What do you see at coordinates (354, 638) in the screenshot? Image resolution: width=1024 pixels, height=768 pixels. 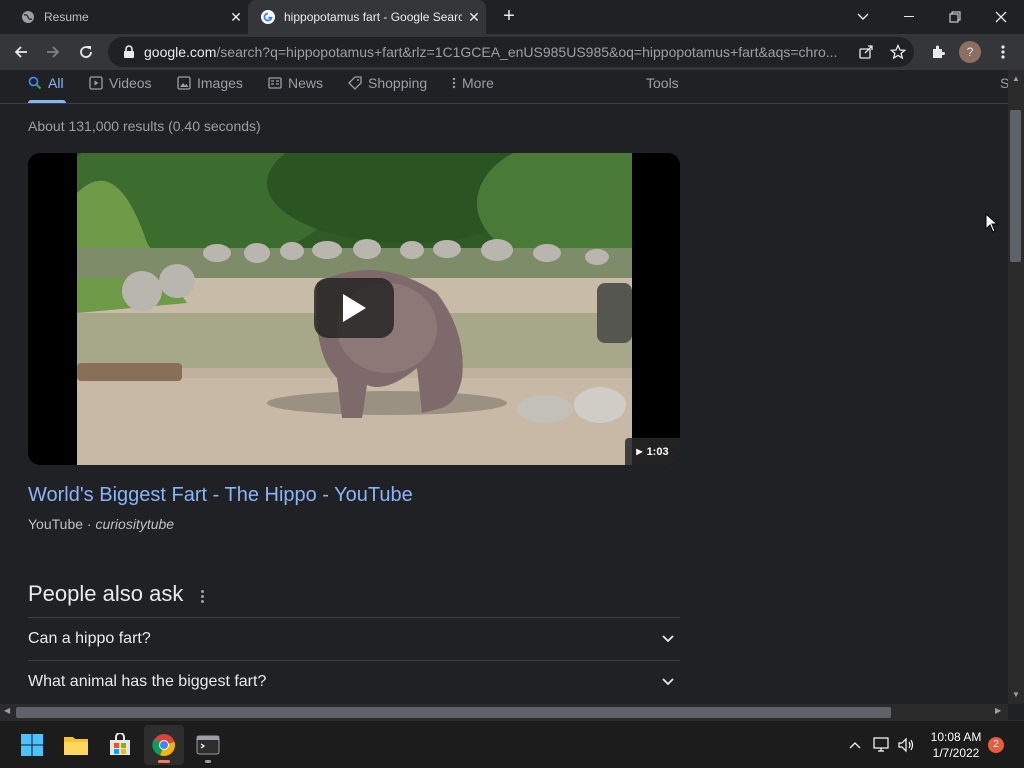 I see `paa-question: Can a hippo fart?` at bounding box center [354, 638].